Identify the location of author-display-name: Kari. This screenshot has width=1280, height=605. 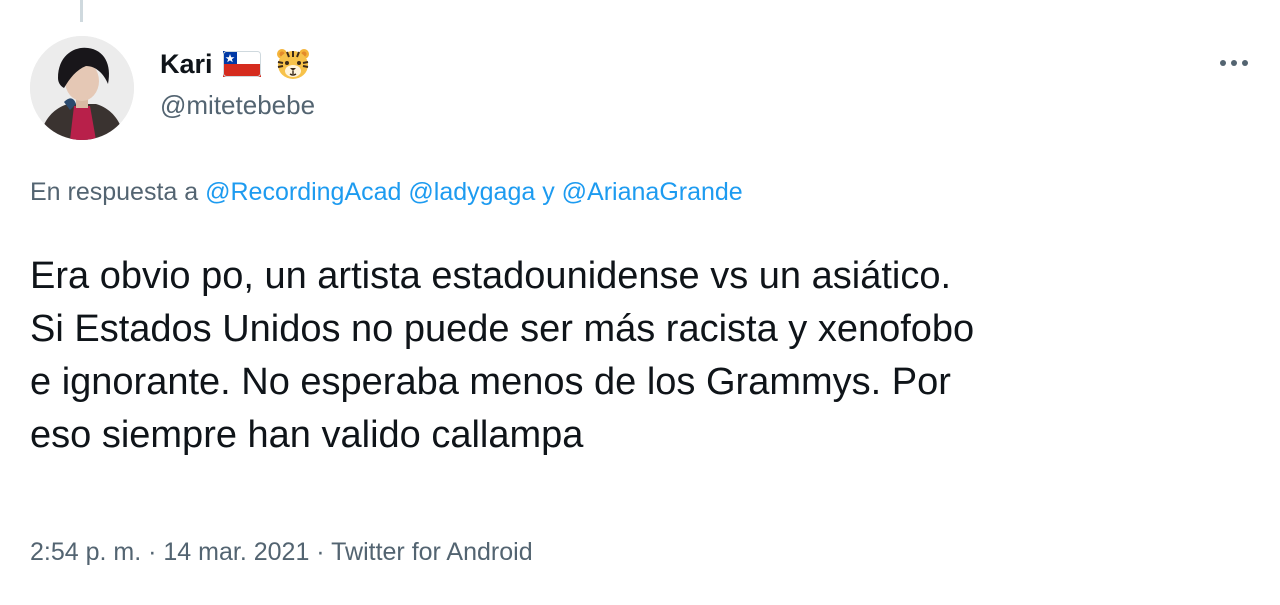
(186, 64).